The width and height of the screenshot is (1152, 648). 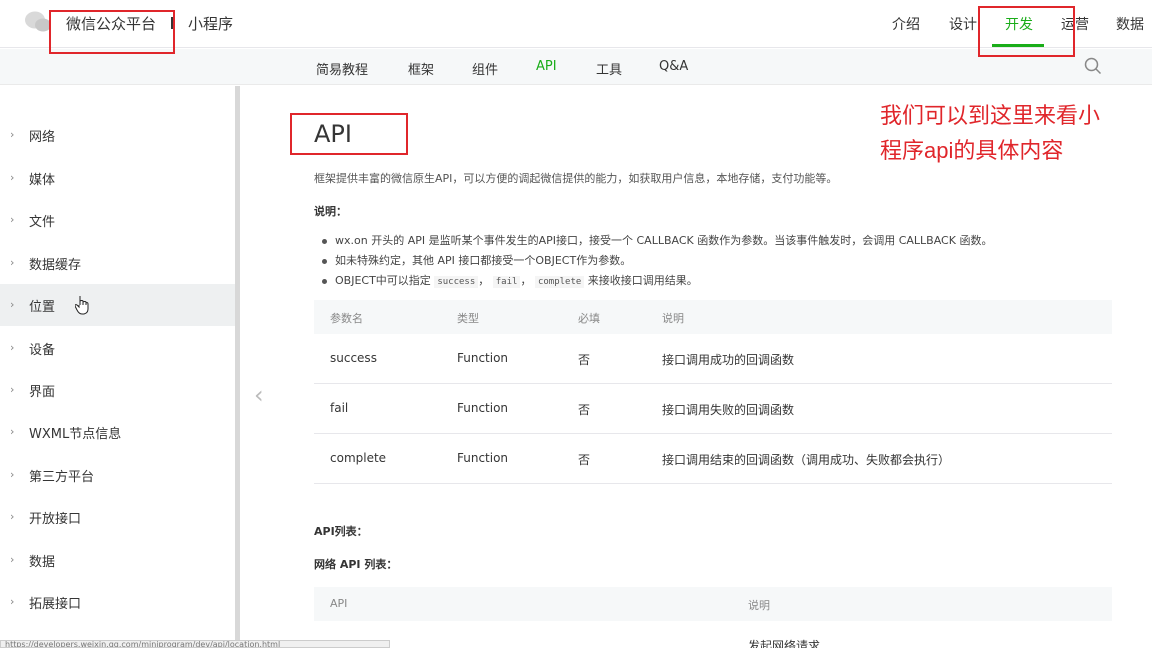 What do you see at coordinates (42, 180) in the screenshot?
I see `sidebar-item-label: 媒体` at bounding box center [42, 180].